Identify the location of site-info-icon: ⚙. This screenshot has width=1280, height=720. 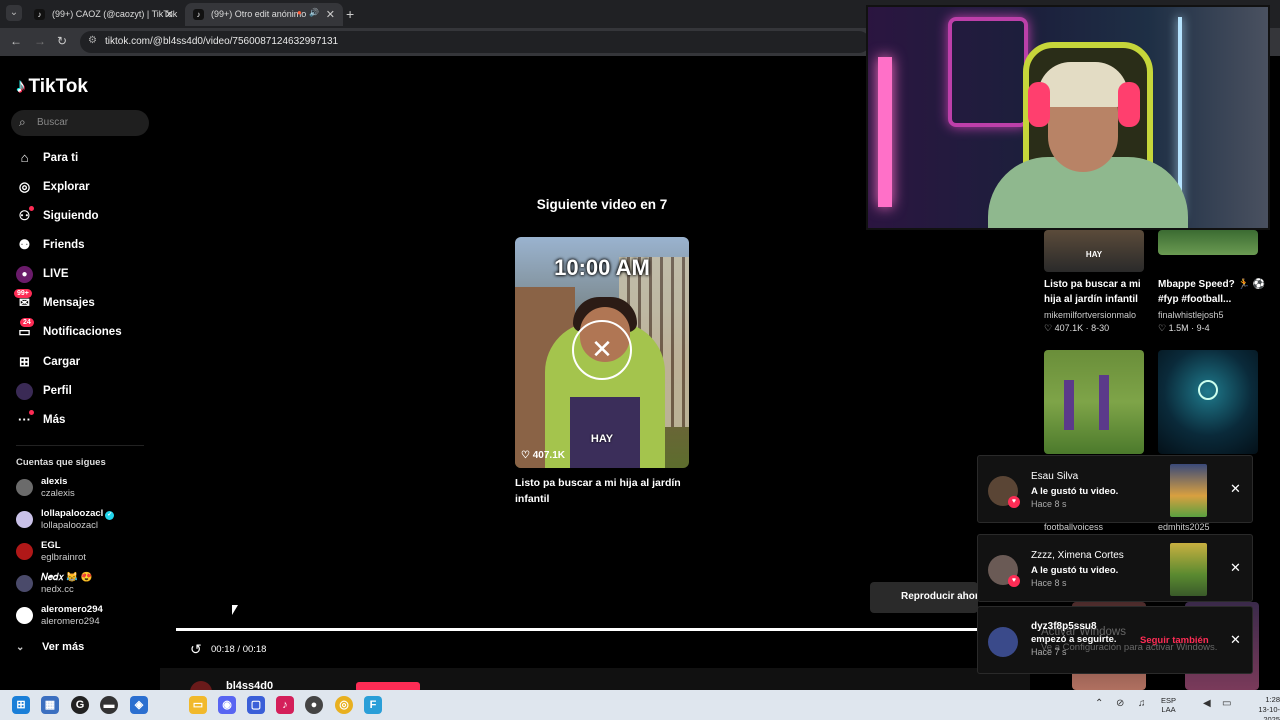
(92, 40).